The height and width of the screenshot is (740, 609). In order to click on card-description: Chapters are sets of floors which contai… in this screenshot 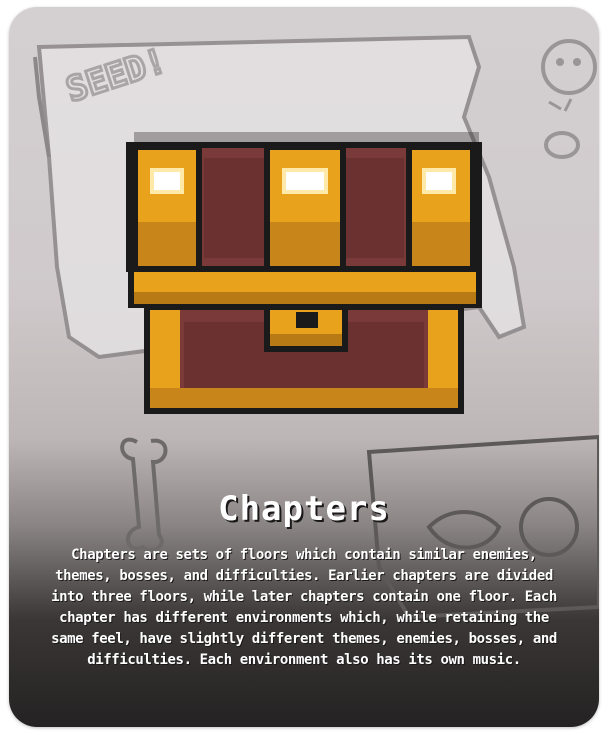, I will do `click(304, 607)`.